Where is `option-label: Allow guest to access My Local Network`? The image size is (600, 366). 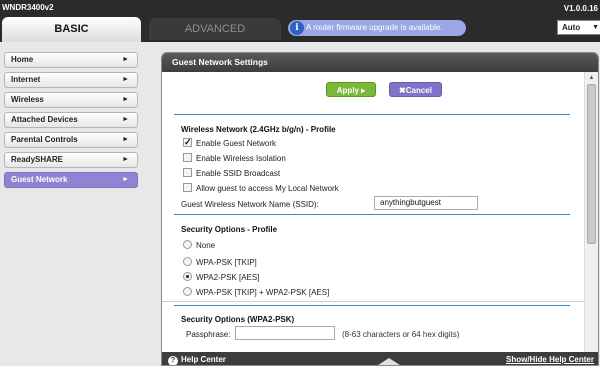 option-label: Allow guest to access My Local Network is located at coordinates (267, 188).